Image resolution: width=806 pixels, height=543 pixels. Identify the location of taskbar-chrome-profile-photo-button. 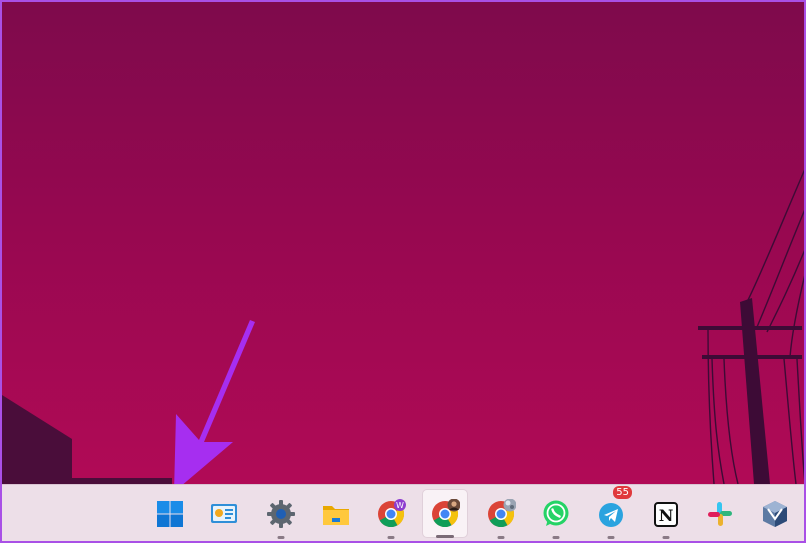
(445, 513).